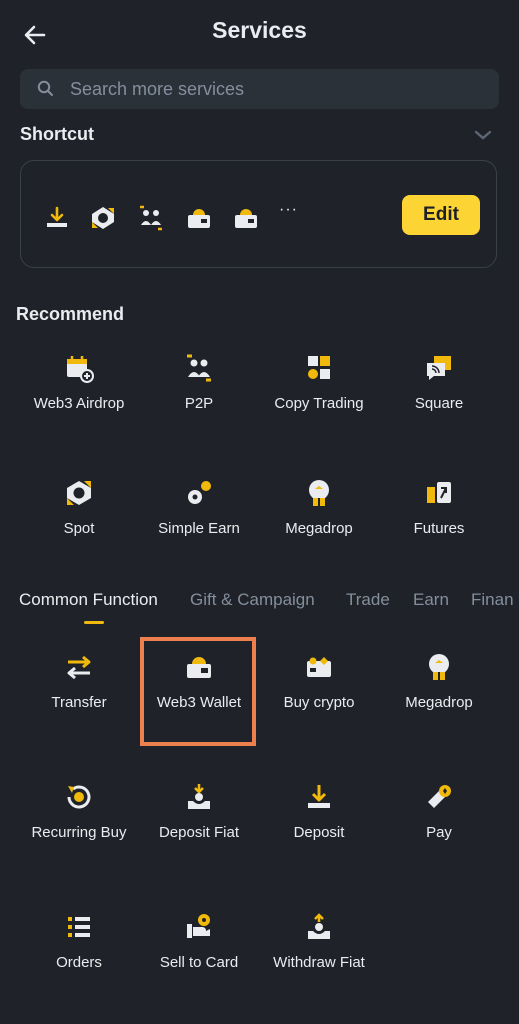 This screenshot has height=1024, width=519. I want to click on orders-icon, so click(79, 927).